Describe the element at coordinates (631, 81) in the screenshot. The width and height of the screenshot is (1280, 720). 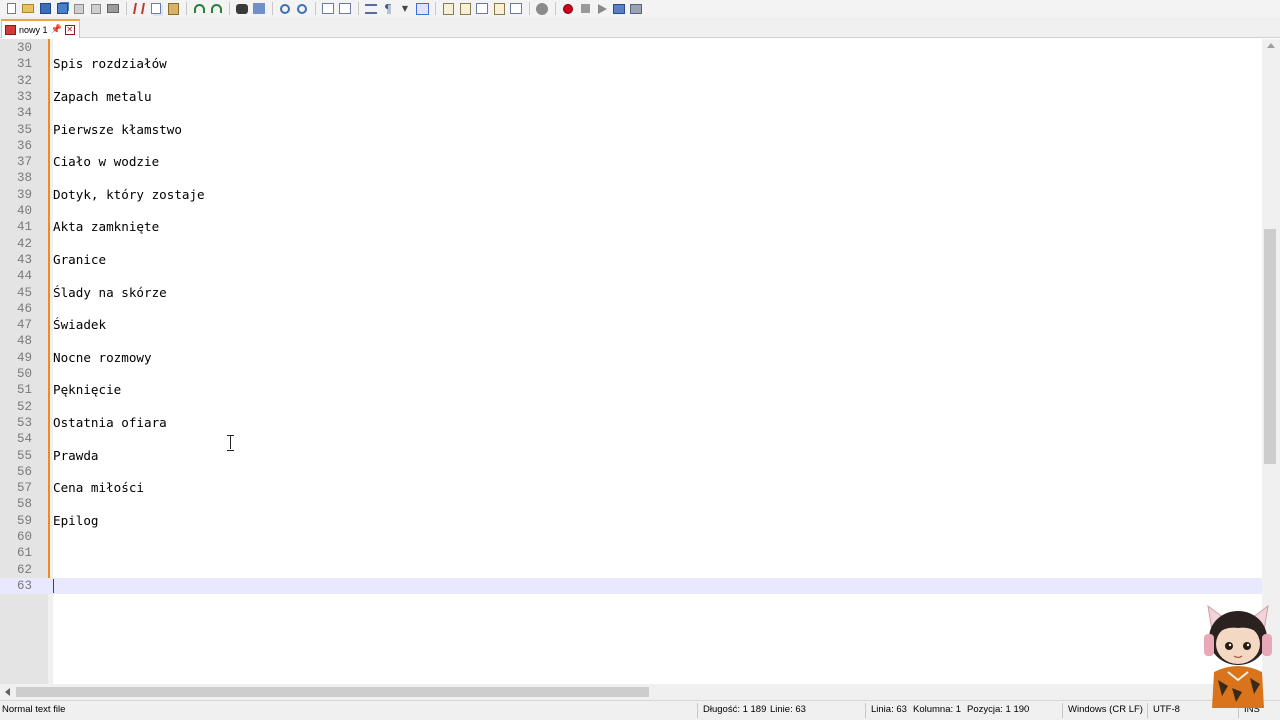
I see `editor-line: 32` at that location.